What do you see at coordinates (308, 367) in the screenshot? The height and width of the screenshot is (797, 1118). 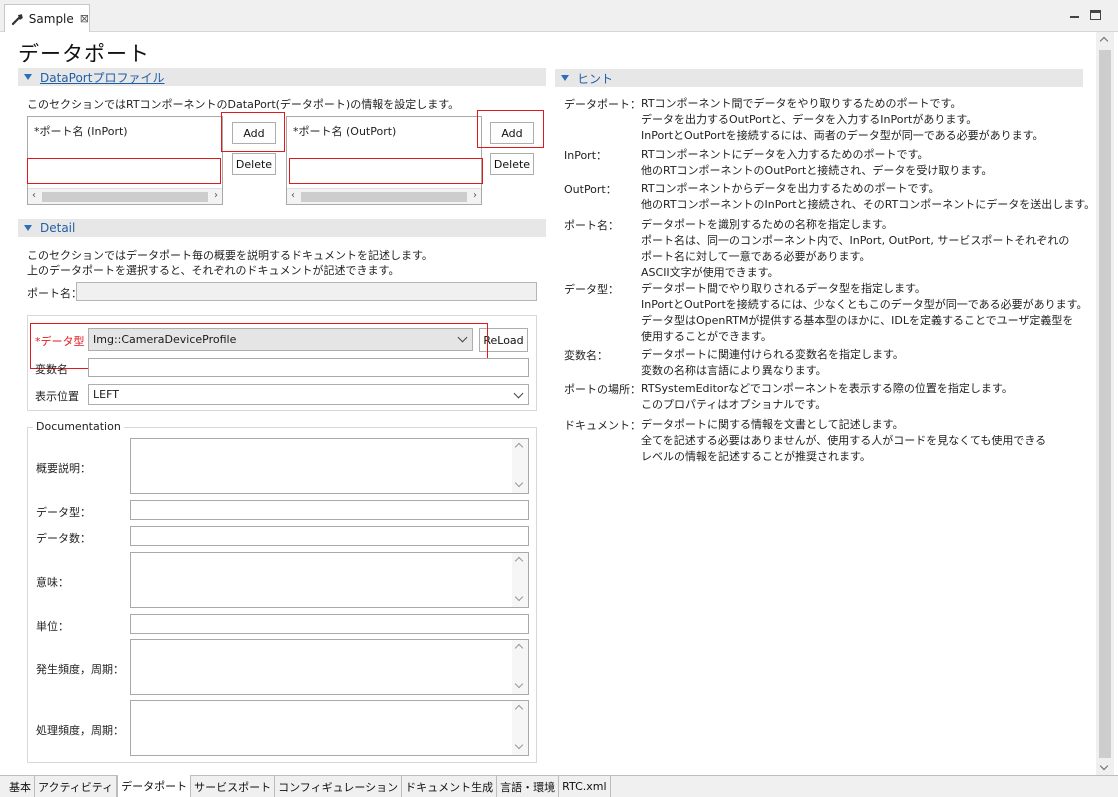 I see `variable-name-field` at bounding box center [308, 367].